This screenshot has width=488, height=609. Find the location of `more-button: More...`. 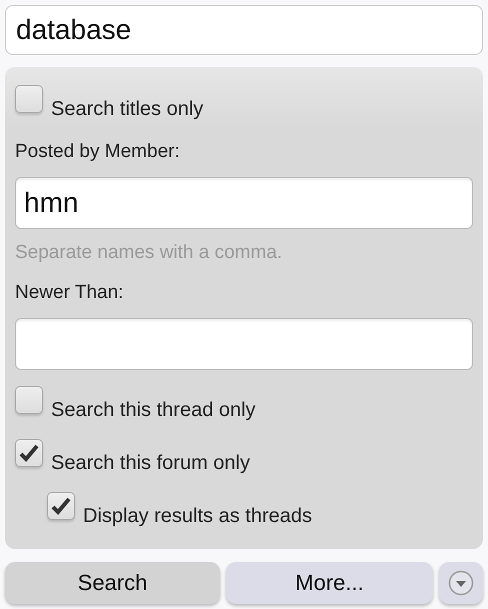

more-button: More... is located at coordinates (329, 583).